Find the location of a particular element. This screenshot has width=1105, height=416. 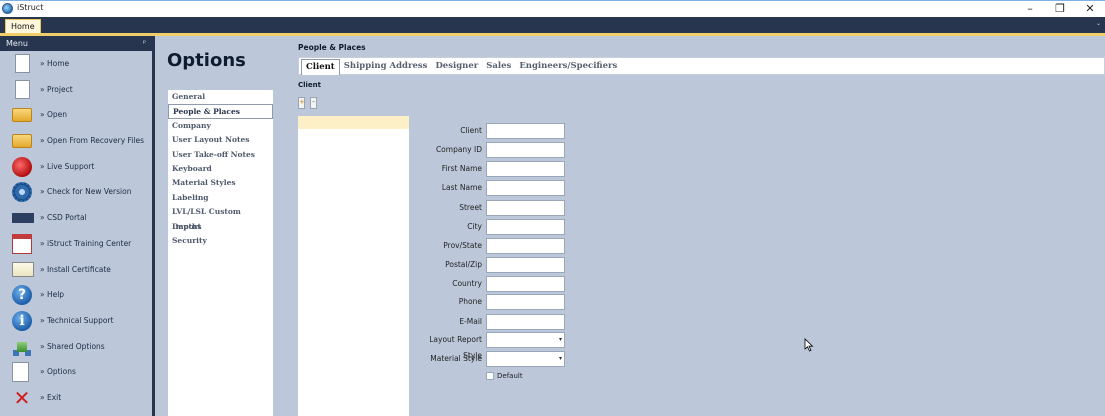

client-field is located at coordinates (525, 131).